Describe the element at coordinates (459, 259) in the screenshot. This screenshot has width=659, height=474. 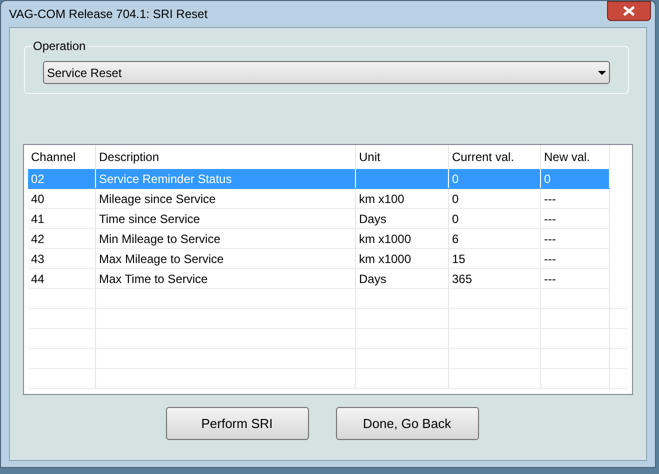
I see `table-cell-text: 15` at that location.